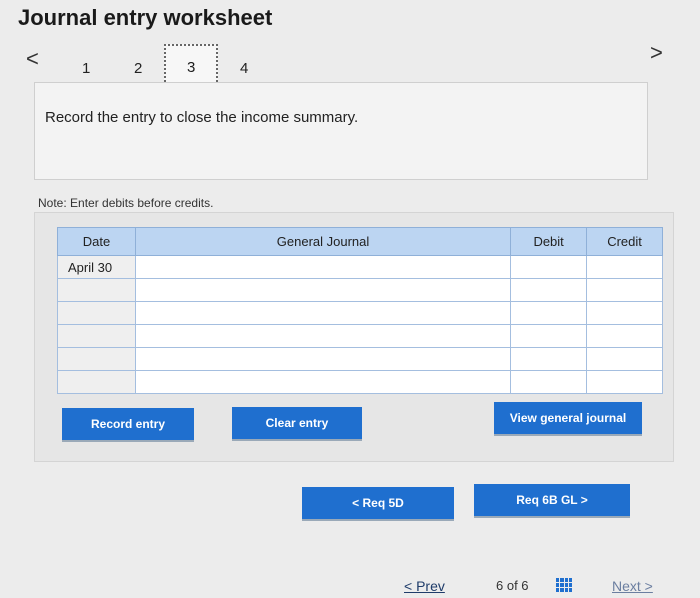  I want to click on grid-icon, so click(564, 585).